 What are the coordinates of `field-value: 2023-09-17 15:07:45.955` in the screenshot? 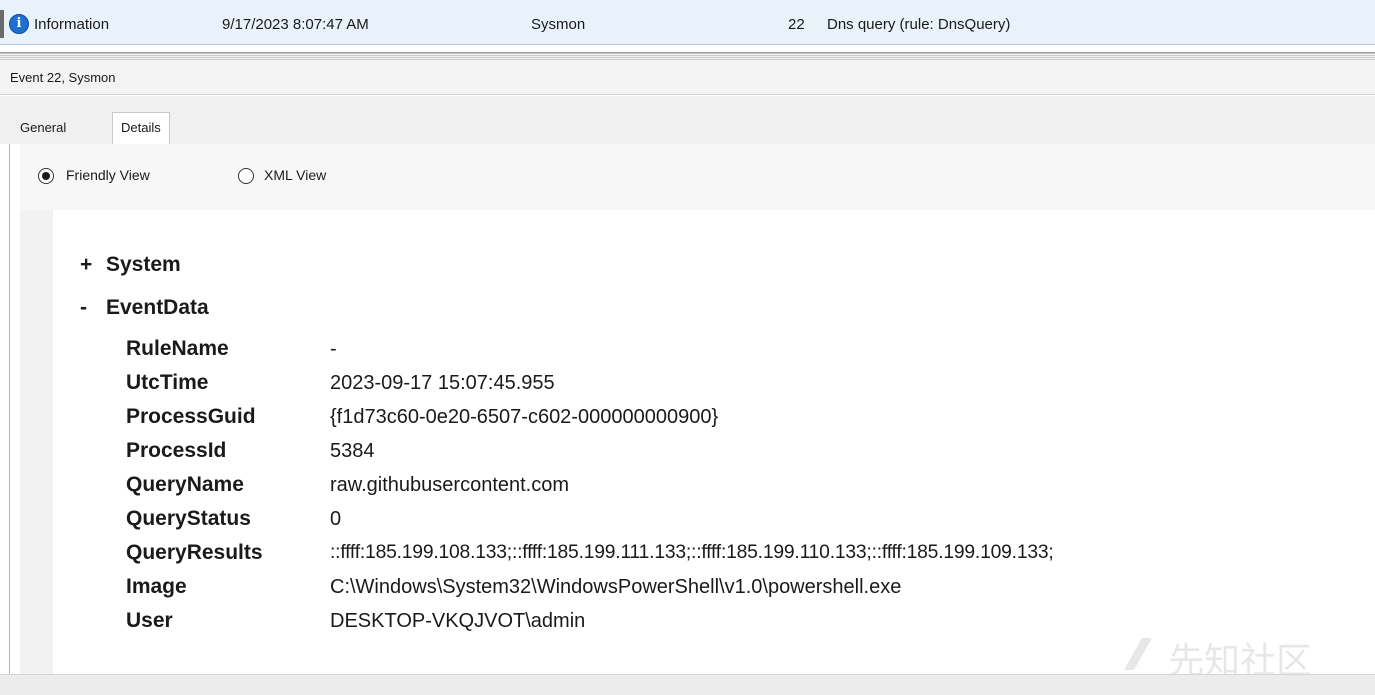 It's located at (442, 383).